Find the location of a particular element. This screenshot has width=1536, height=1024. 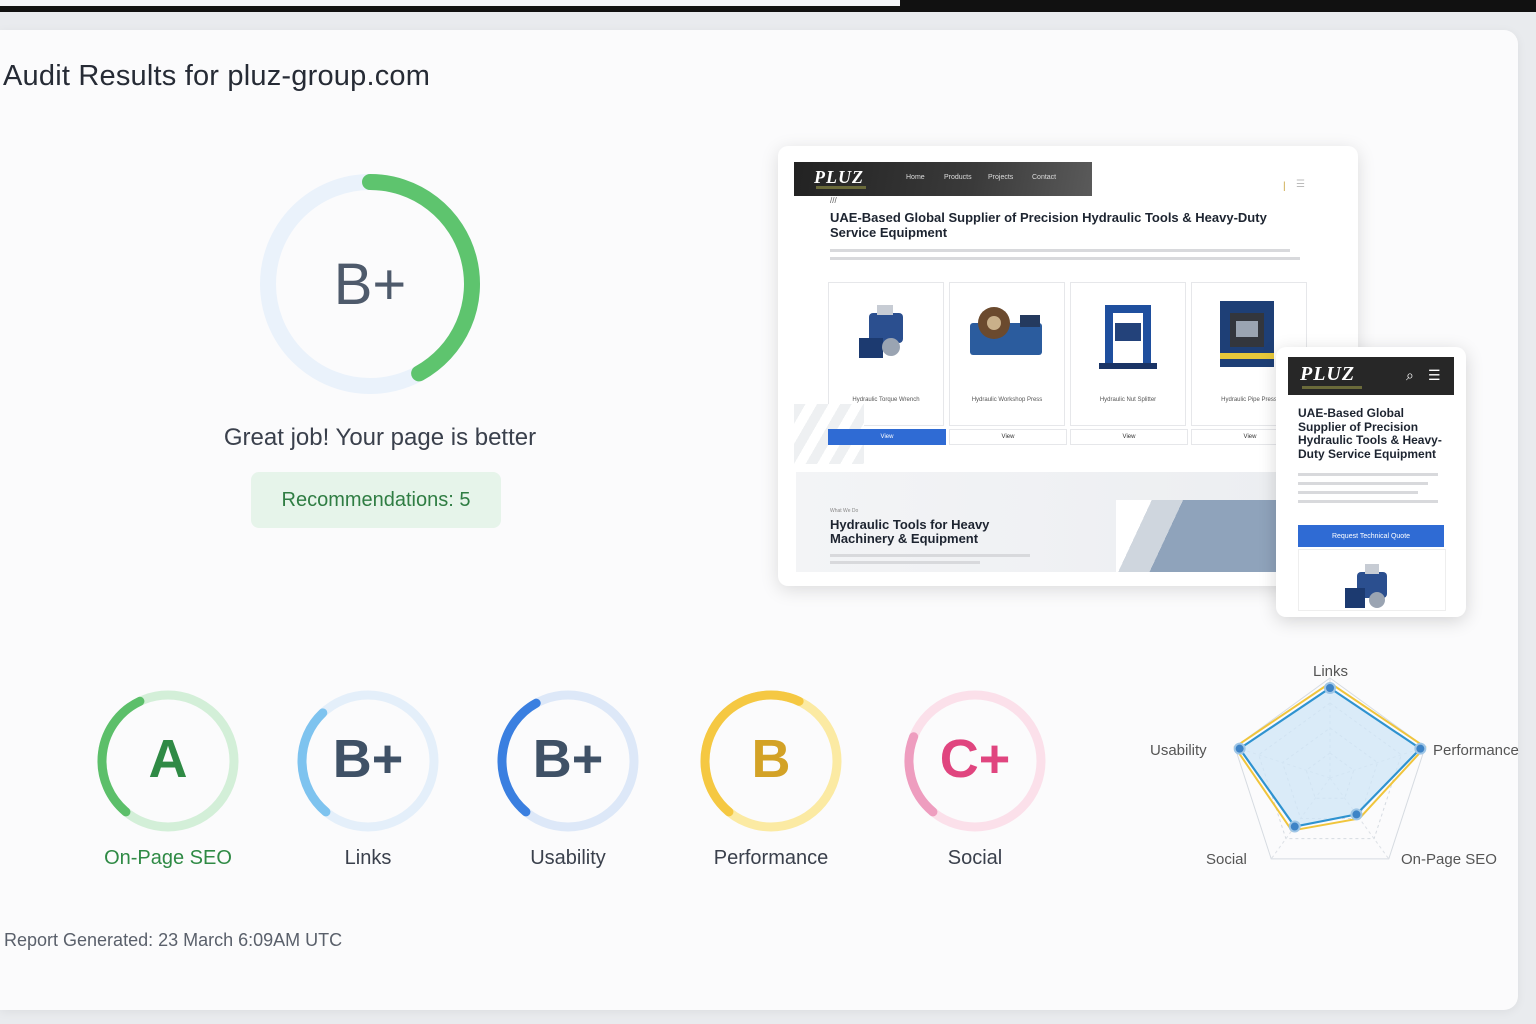

desktop-intro-lines is located at coordinates (1065, 253).